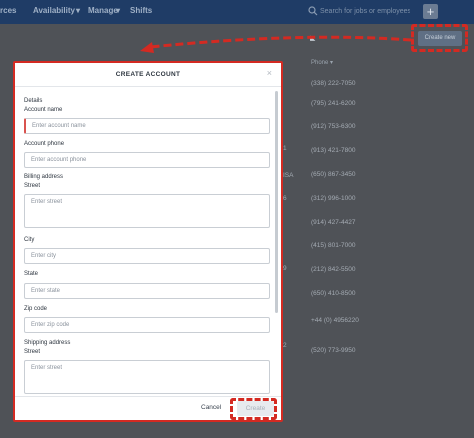 This screenshot has height=438, width=474. I want to click on phone-cell: (312) 996-1000, so click(333, 198).